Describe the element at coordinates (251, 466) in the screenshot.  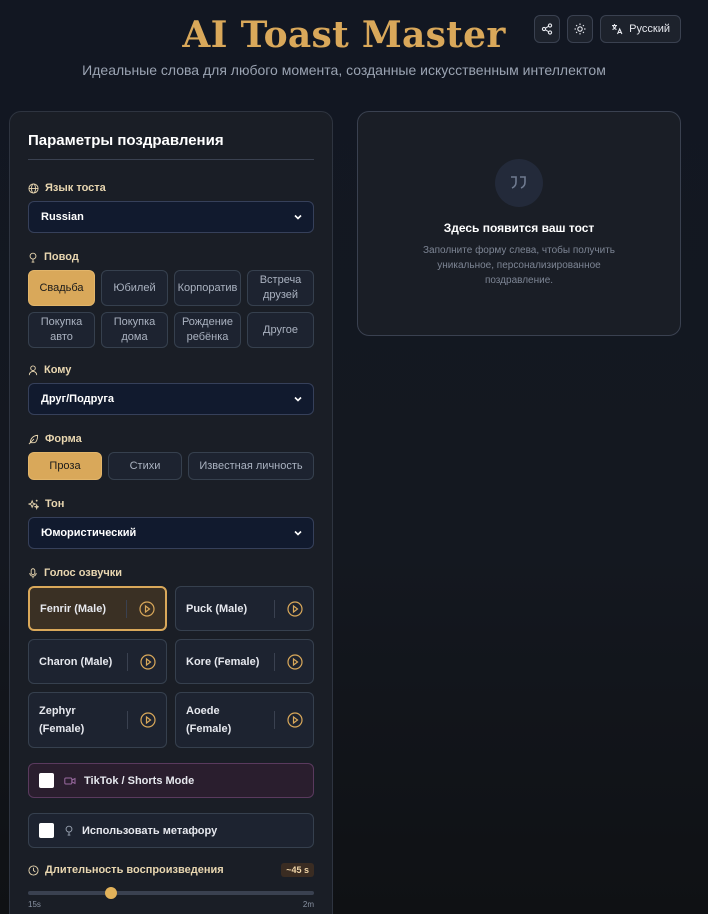
I see `form-type-option: Известная личность` at that location.